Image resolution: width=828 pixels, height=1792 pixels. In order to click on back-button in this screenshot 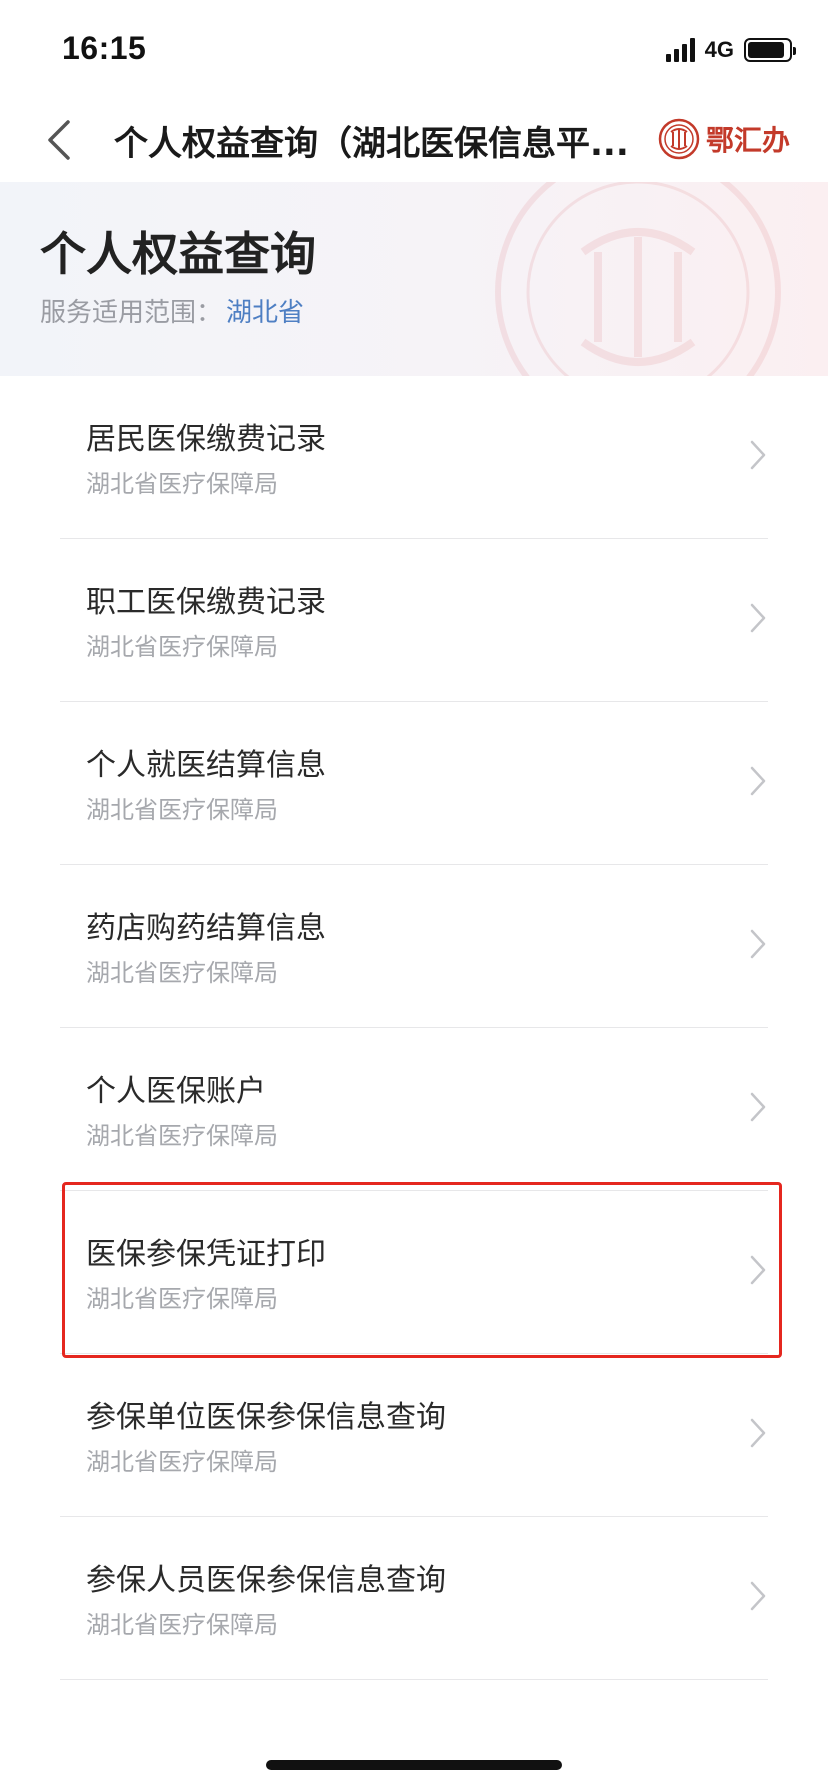, I will do `click(58, 140)`.